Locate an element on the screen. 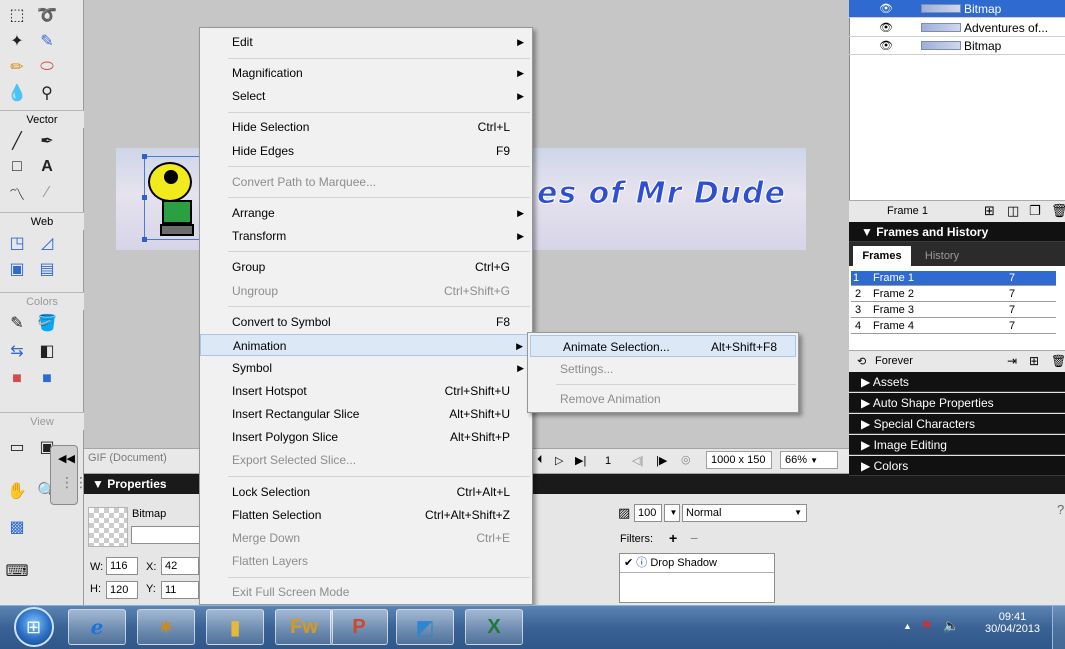 Image resolution: width=1065 pixels, height=649 pixels. fill-color-icon: 🪣 is located at coordinates (47, 323).